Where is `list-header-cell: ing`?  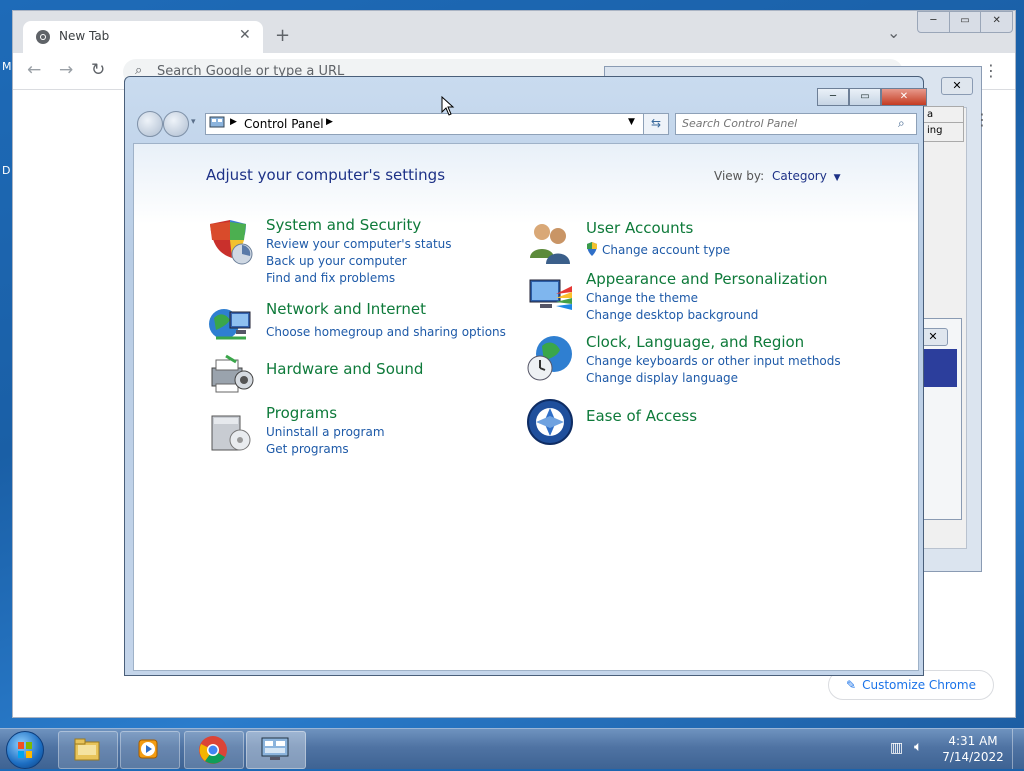 list-header-cell: ing is located at coordinates (935, 130).